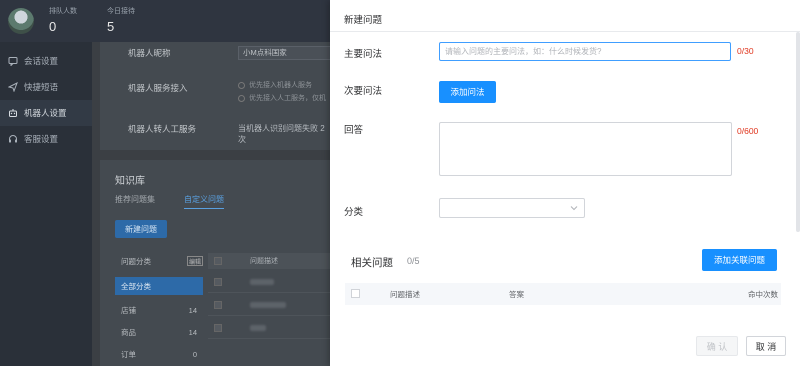 This screenshot has width=800, height=366. I want to click on related-questions-count: 0/5, so click(413, 261).